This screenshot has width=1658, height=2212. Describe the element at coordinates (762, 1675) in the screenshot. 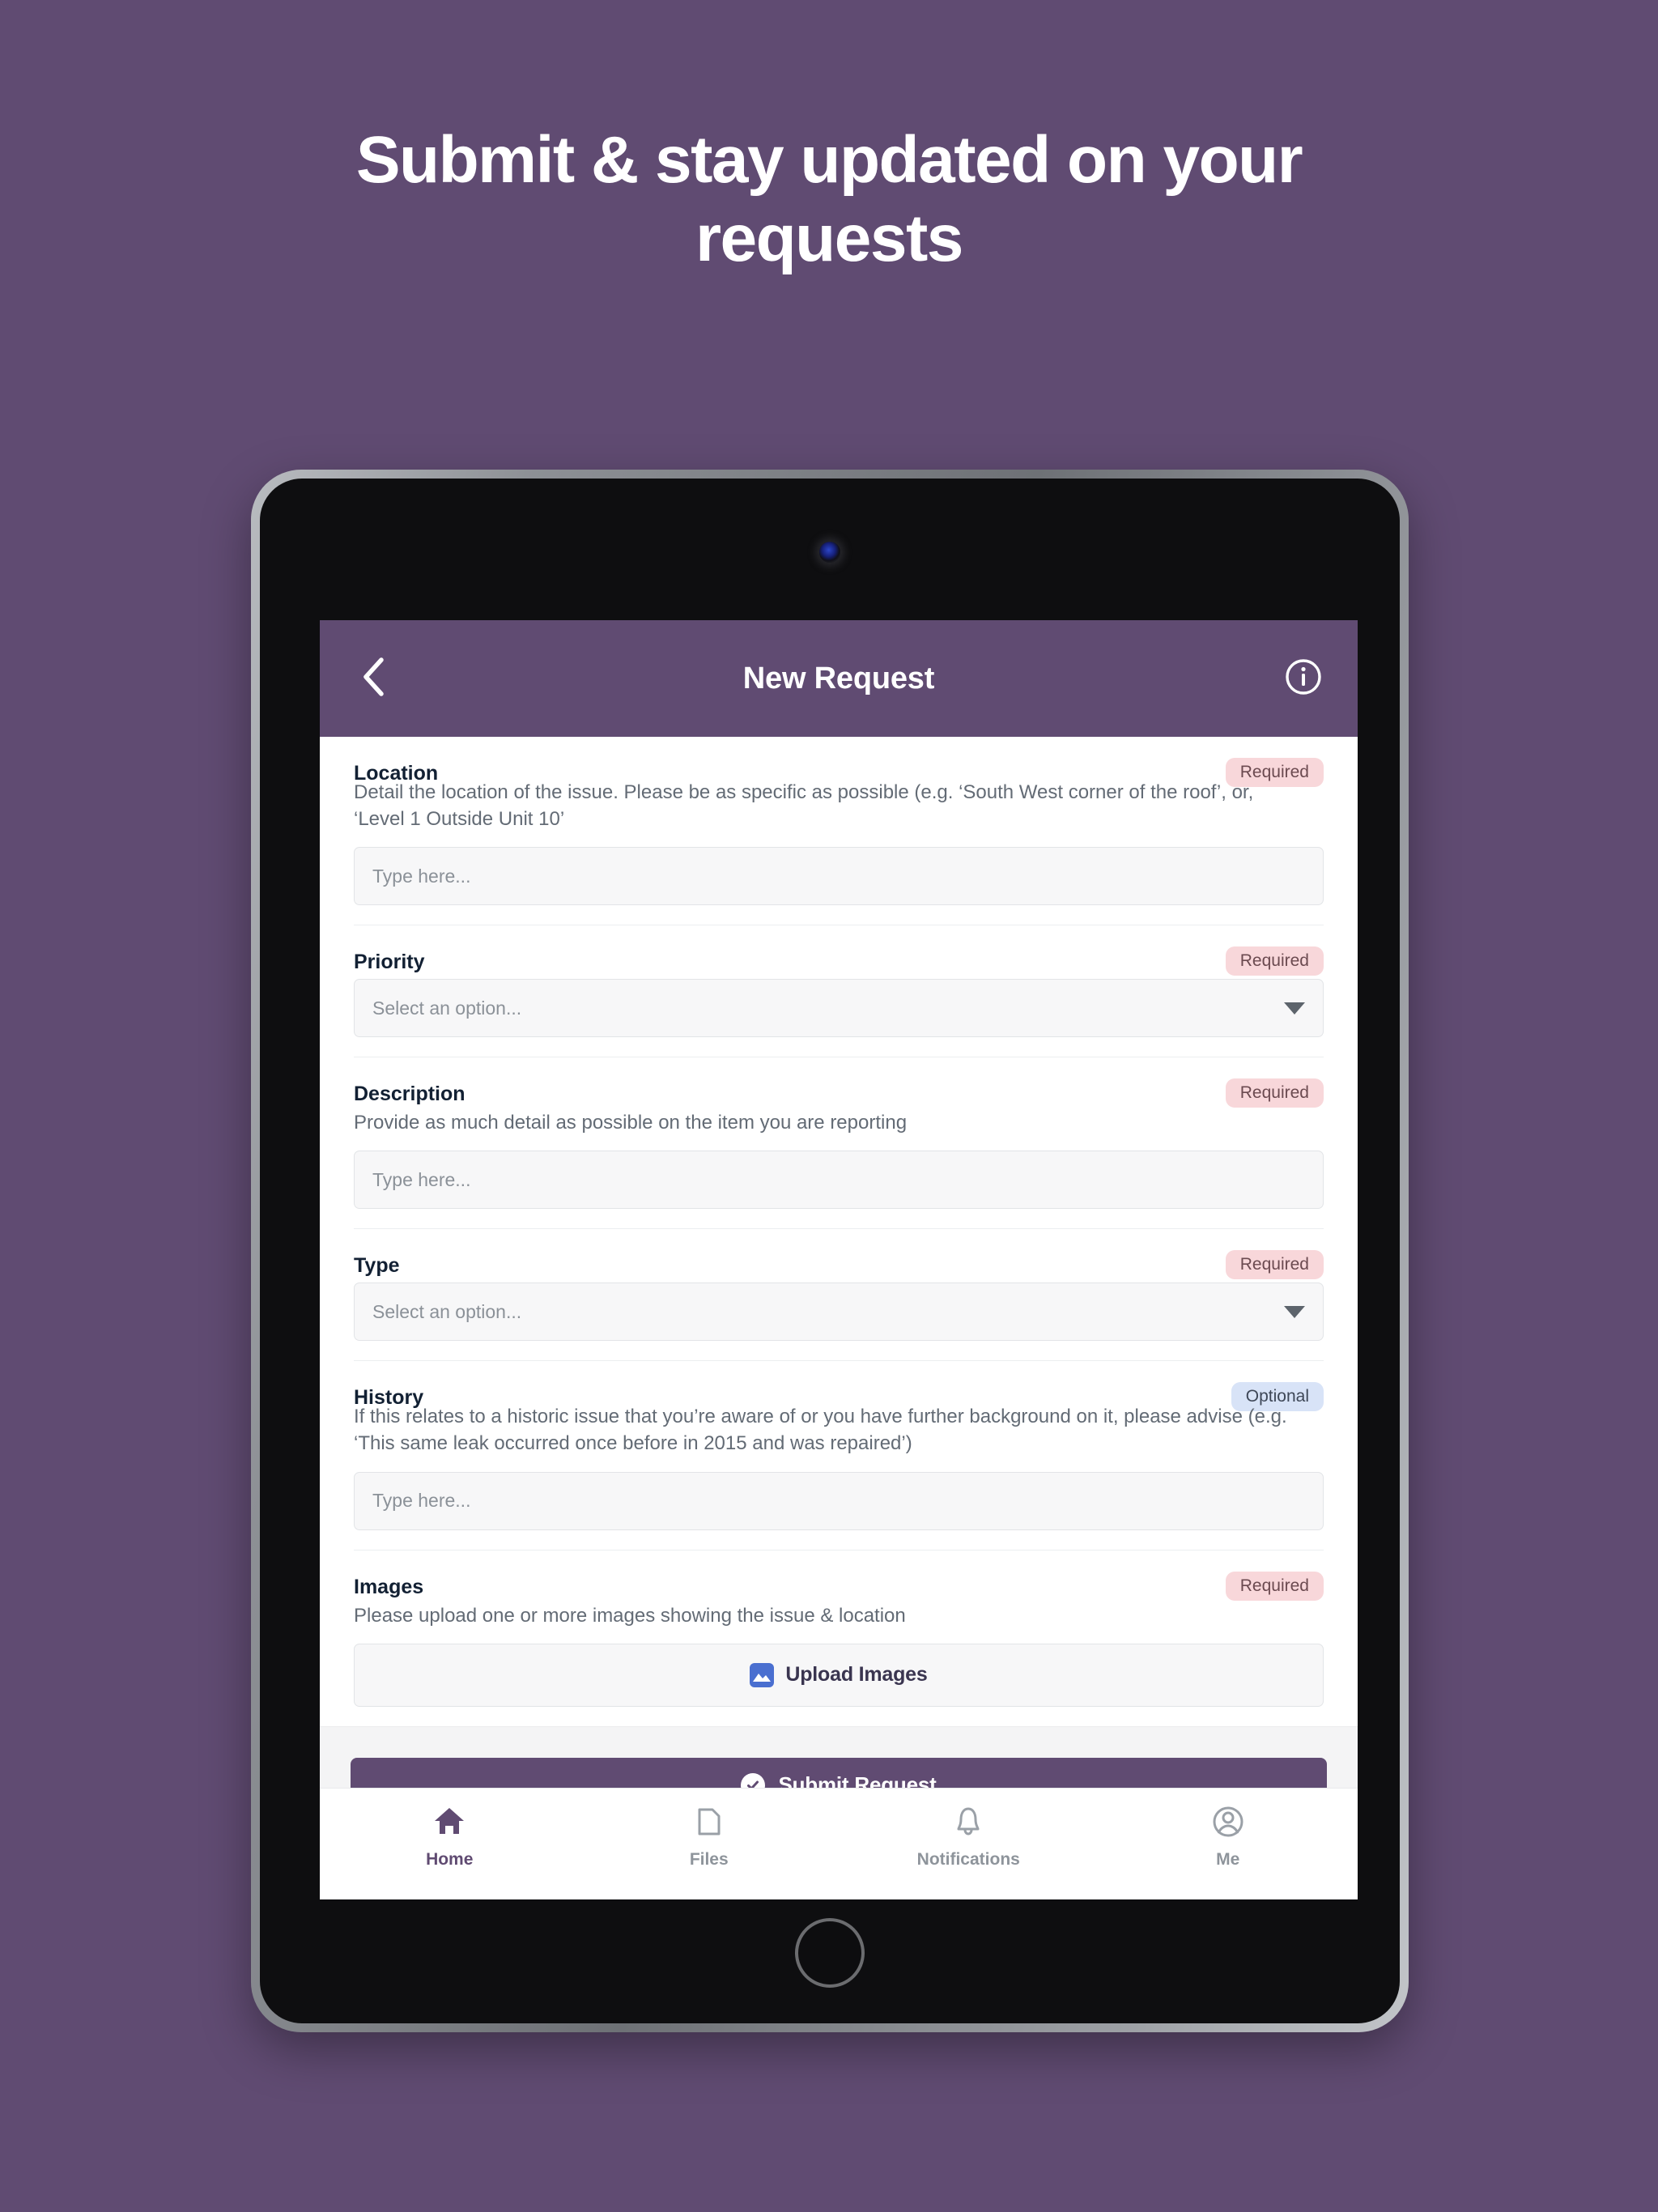

I see `image-icon` at that location.